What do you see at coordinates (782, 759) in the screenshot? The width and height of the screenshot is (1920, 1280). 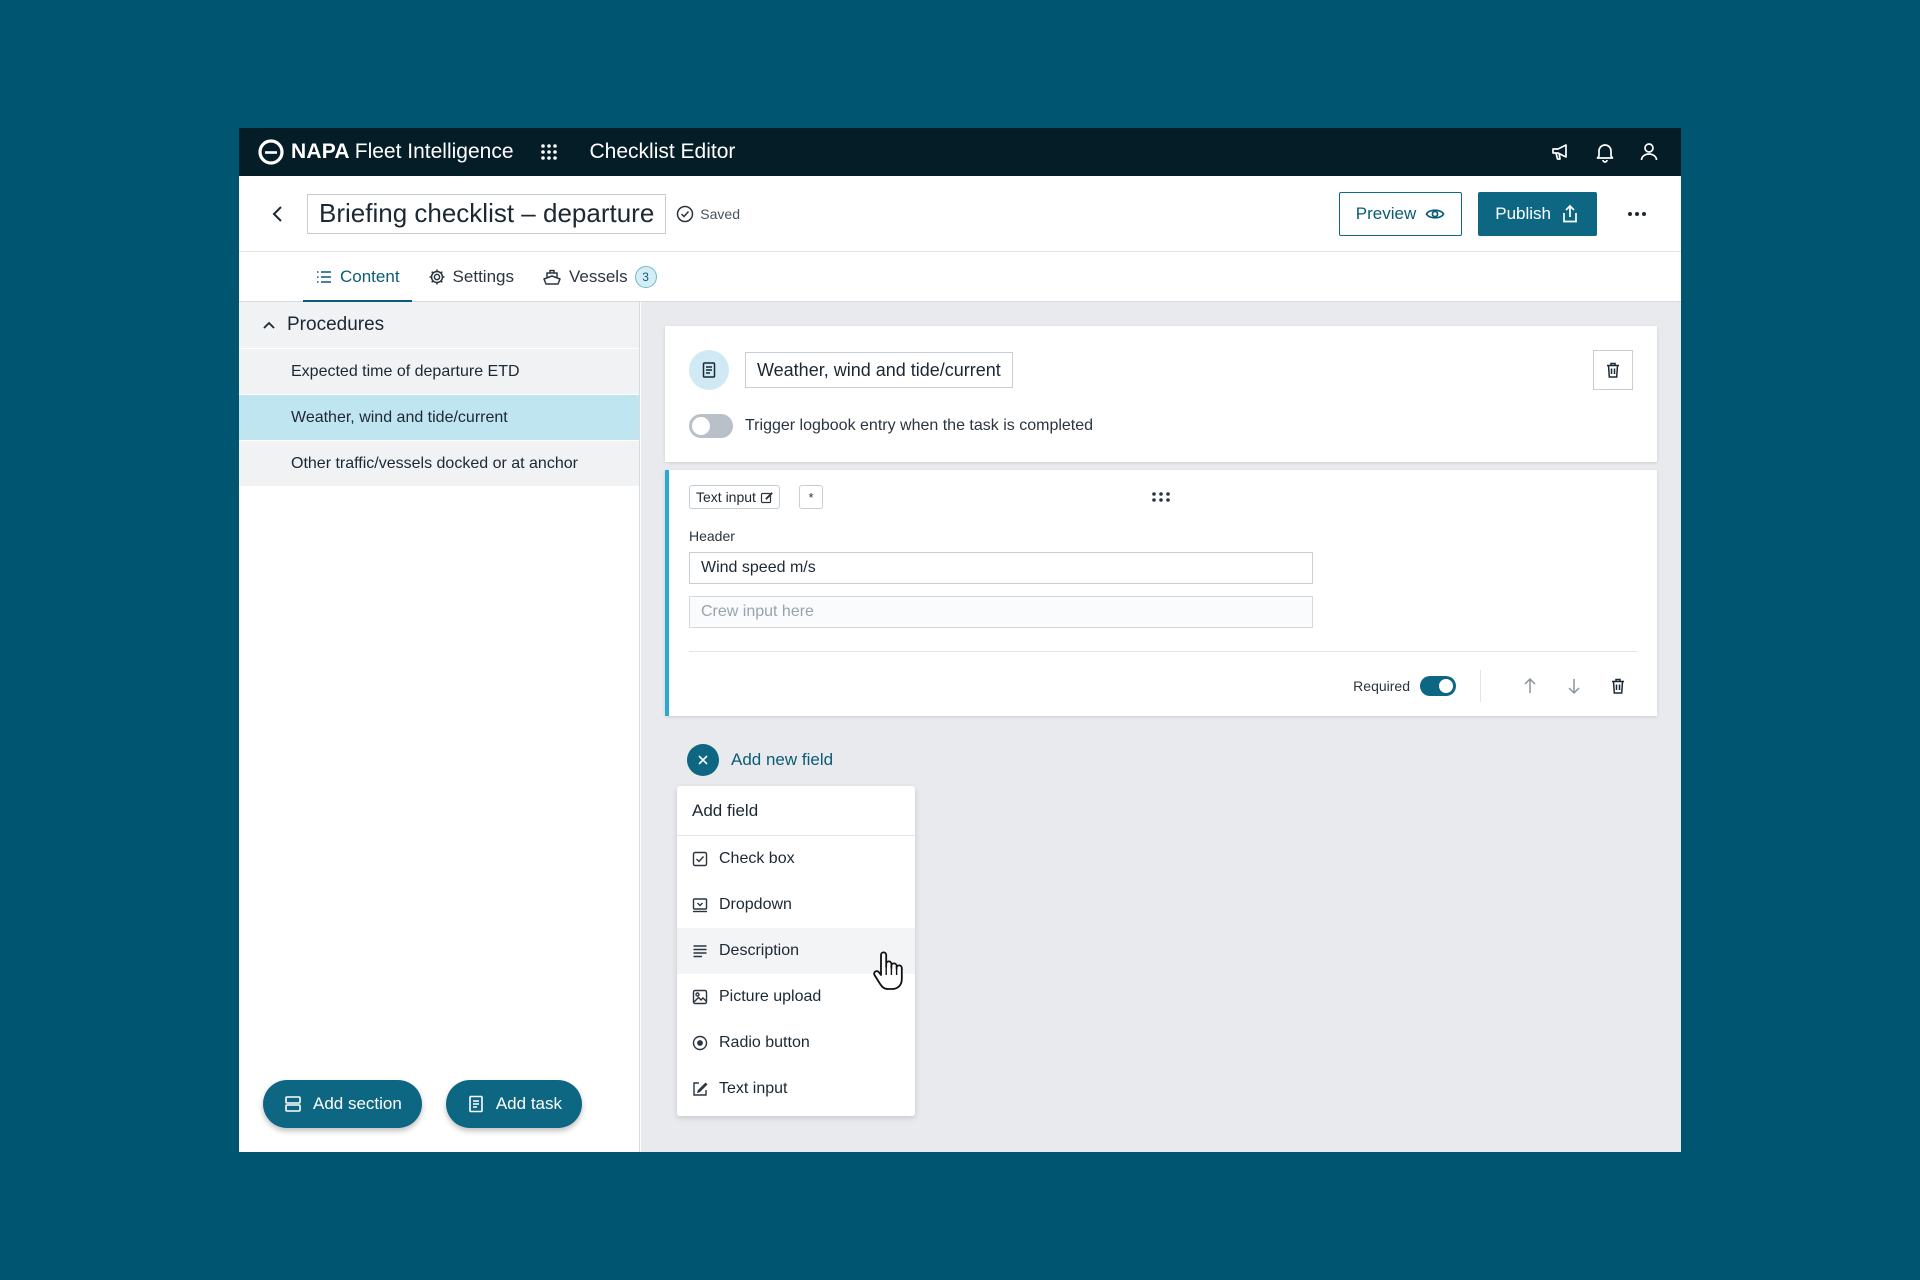 I see `add-new-field-label: Add new field` at bounding box center [782, 759].